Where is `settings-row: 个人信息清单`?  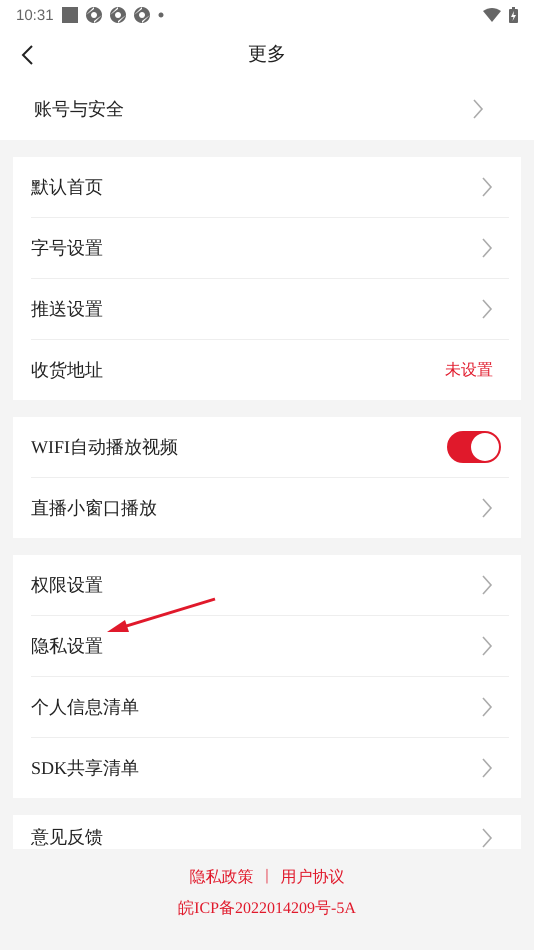 settings-row: 个人信息清单 is located at coordinates (270, 706).